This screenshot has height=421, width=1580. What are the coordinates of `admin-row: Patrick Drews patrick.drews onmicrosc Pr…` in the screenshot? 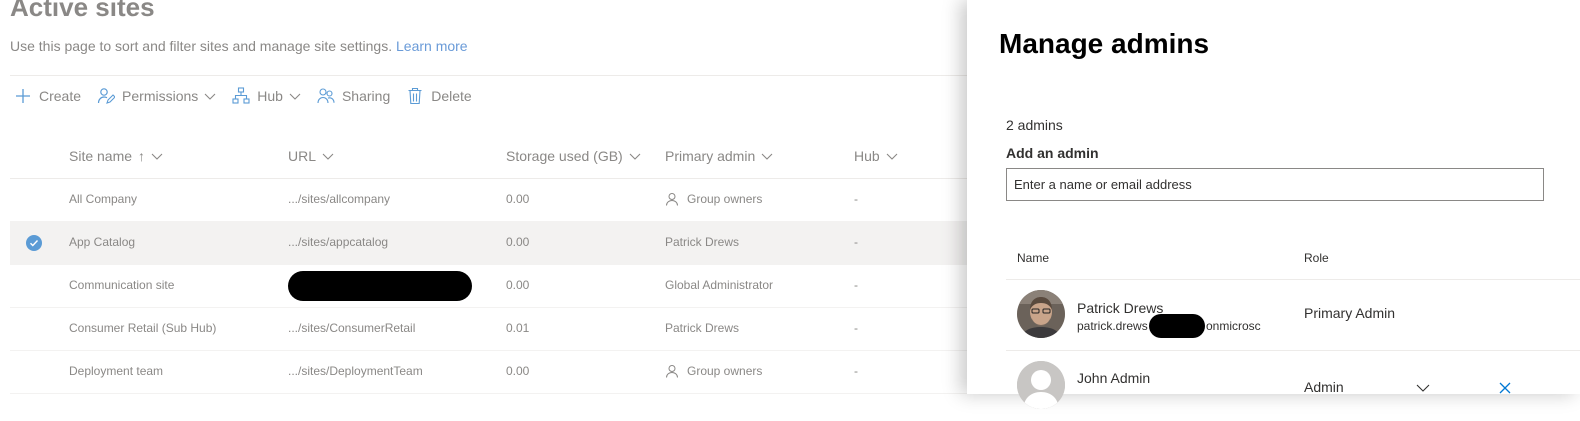 It's located at (1293, 315).